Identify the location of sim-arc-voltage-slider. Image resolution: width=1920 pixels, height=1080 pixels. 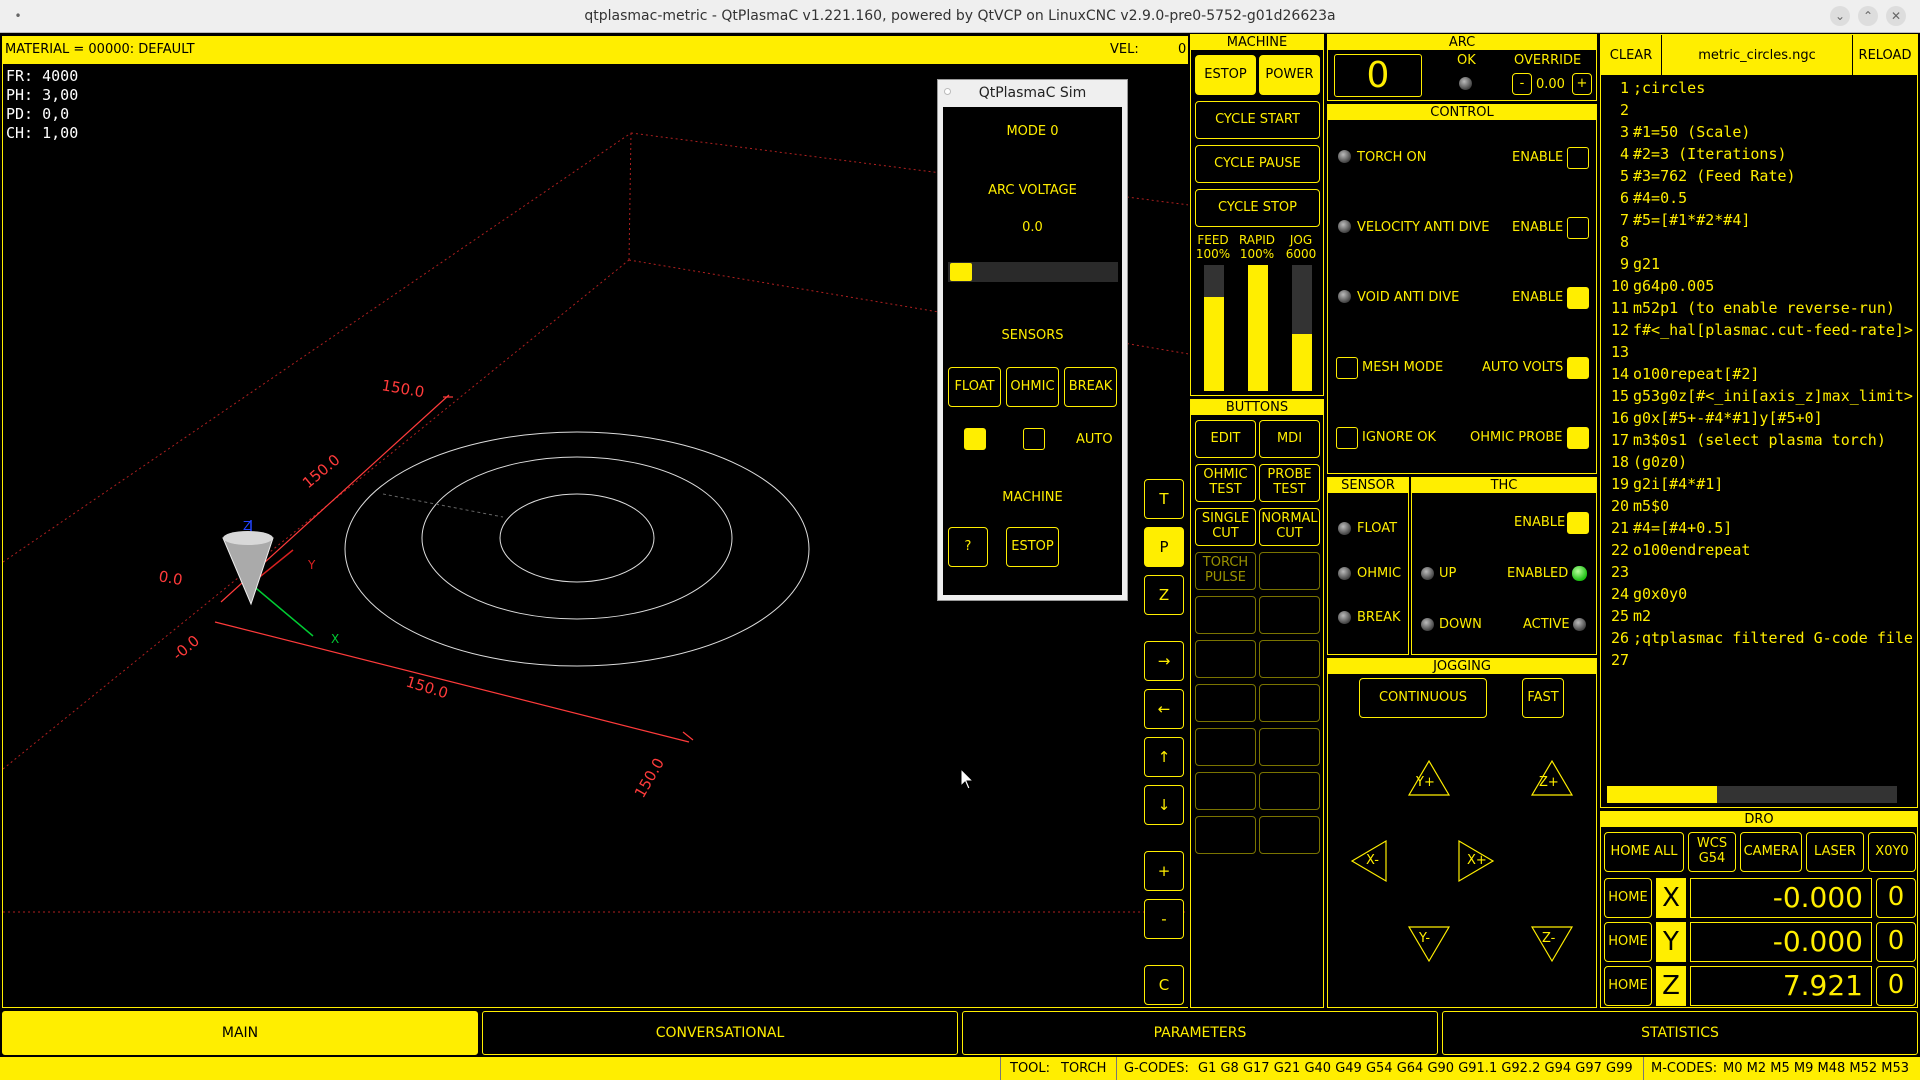
(1033, 272).